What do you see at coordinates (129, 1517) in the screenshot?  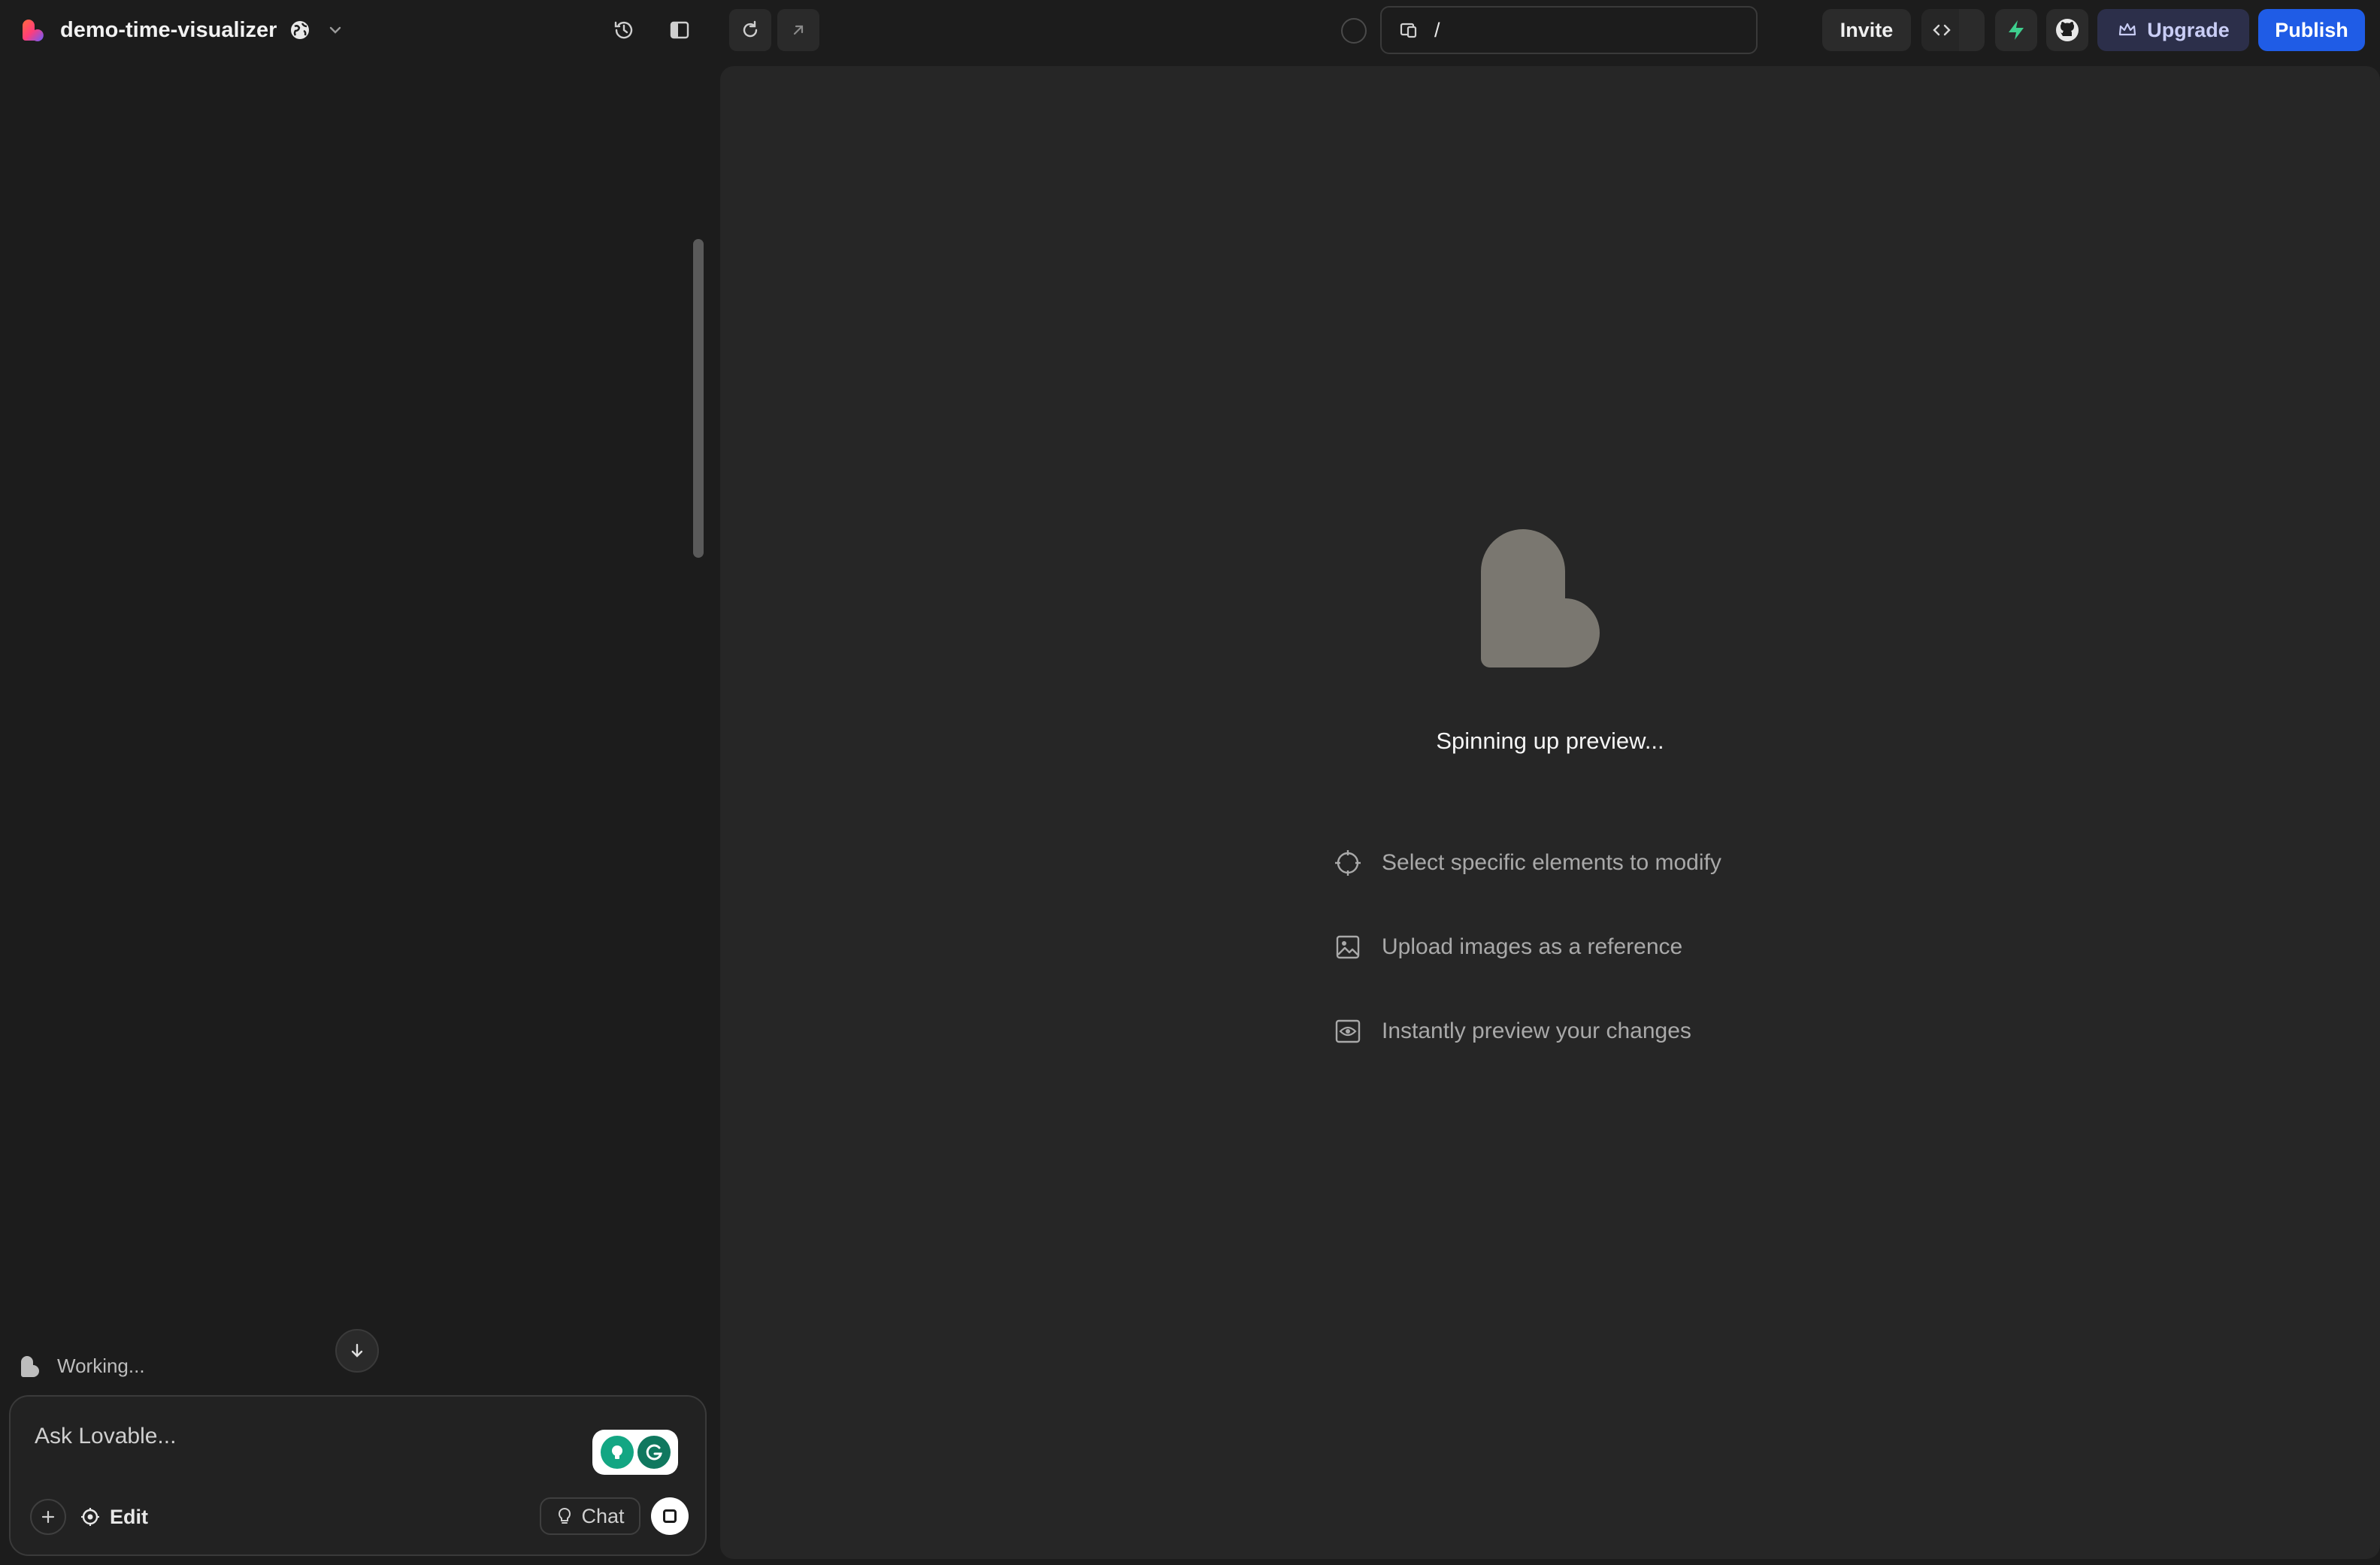 I see `edit-label: Edit` at bounding box center [129, 1517].